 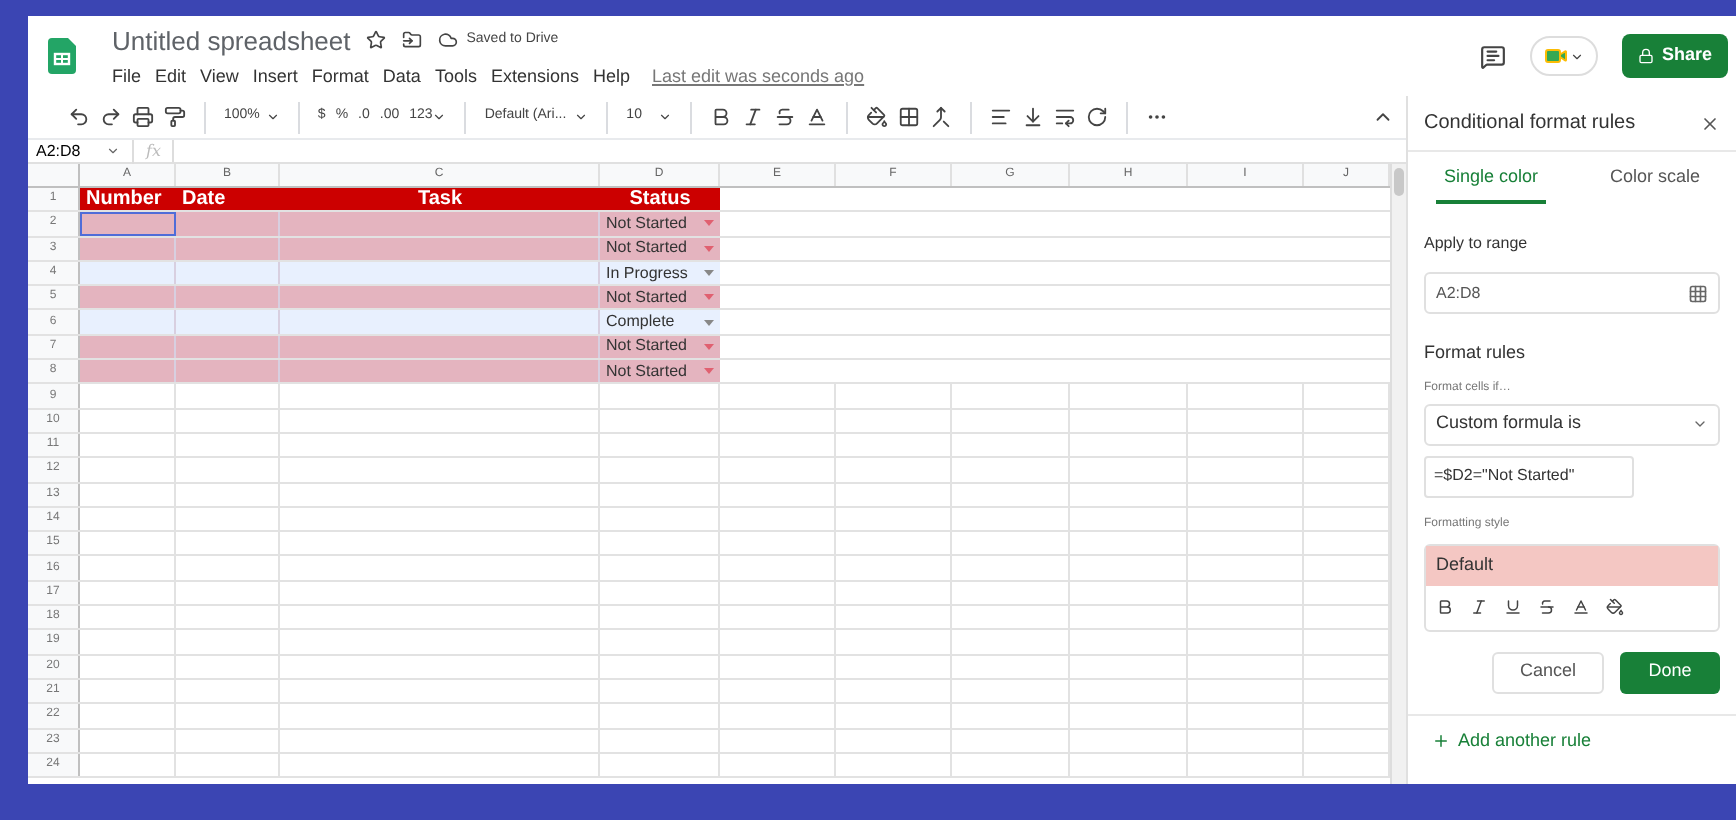 What do you see at coordinates (1548, 672) in the screenshot?
I see `cancel-button: Cancel` at bounding box center [1548, 672].